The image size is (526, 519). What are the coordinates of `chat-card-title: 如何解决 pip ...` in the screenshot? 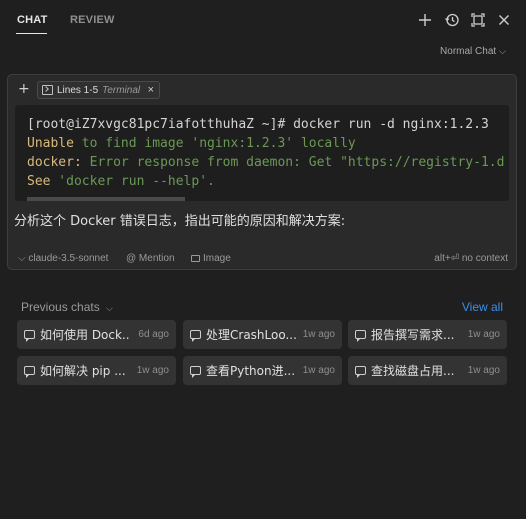 It's located at (83, 371).